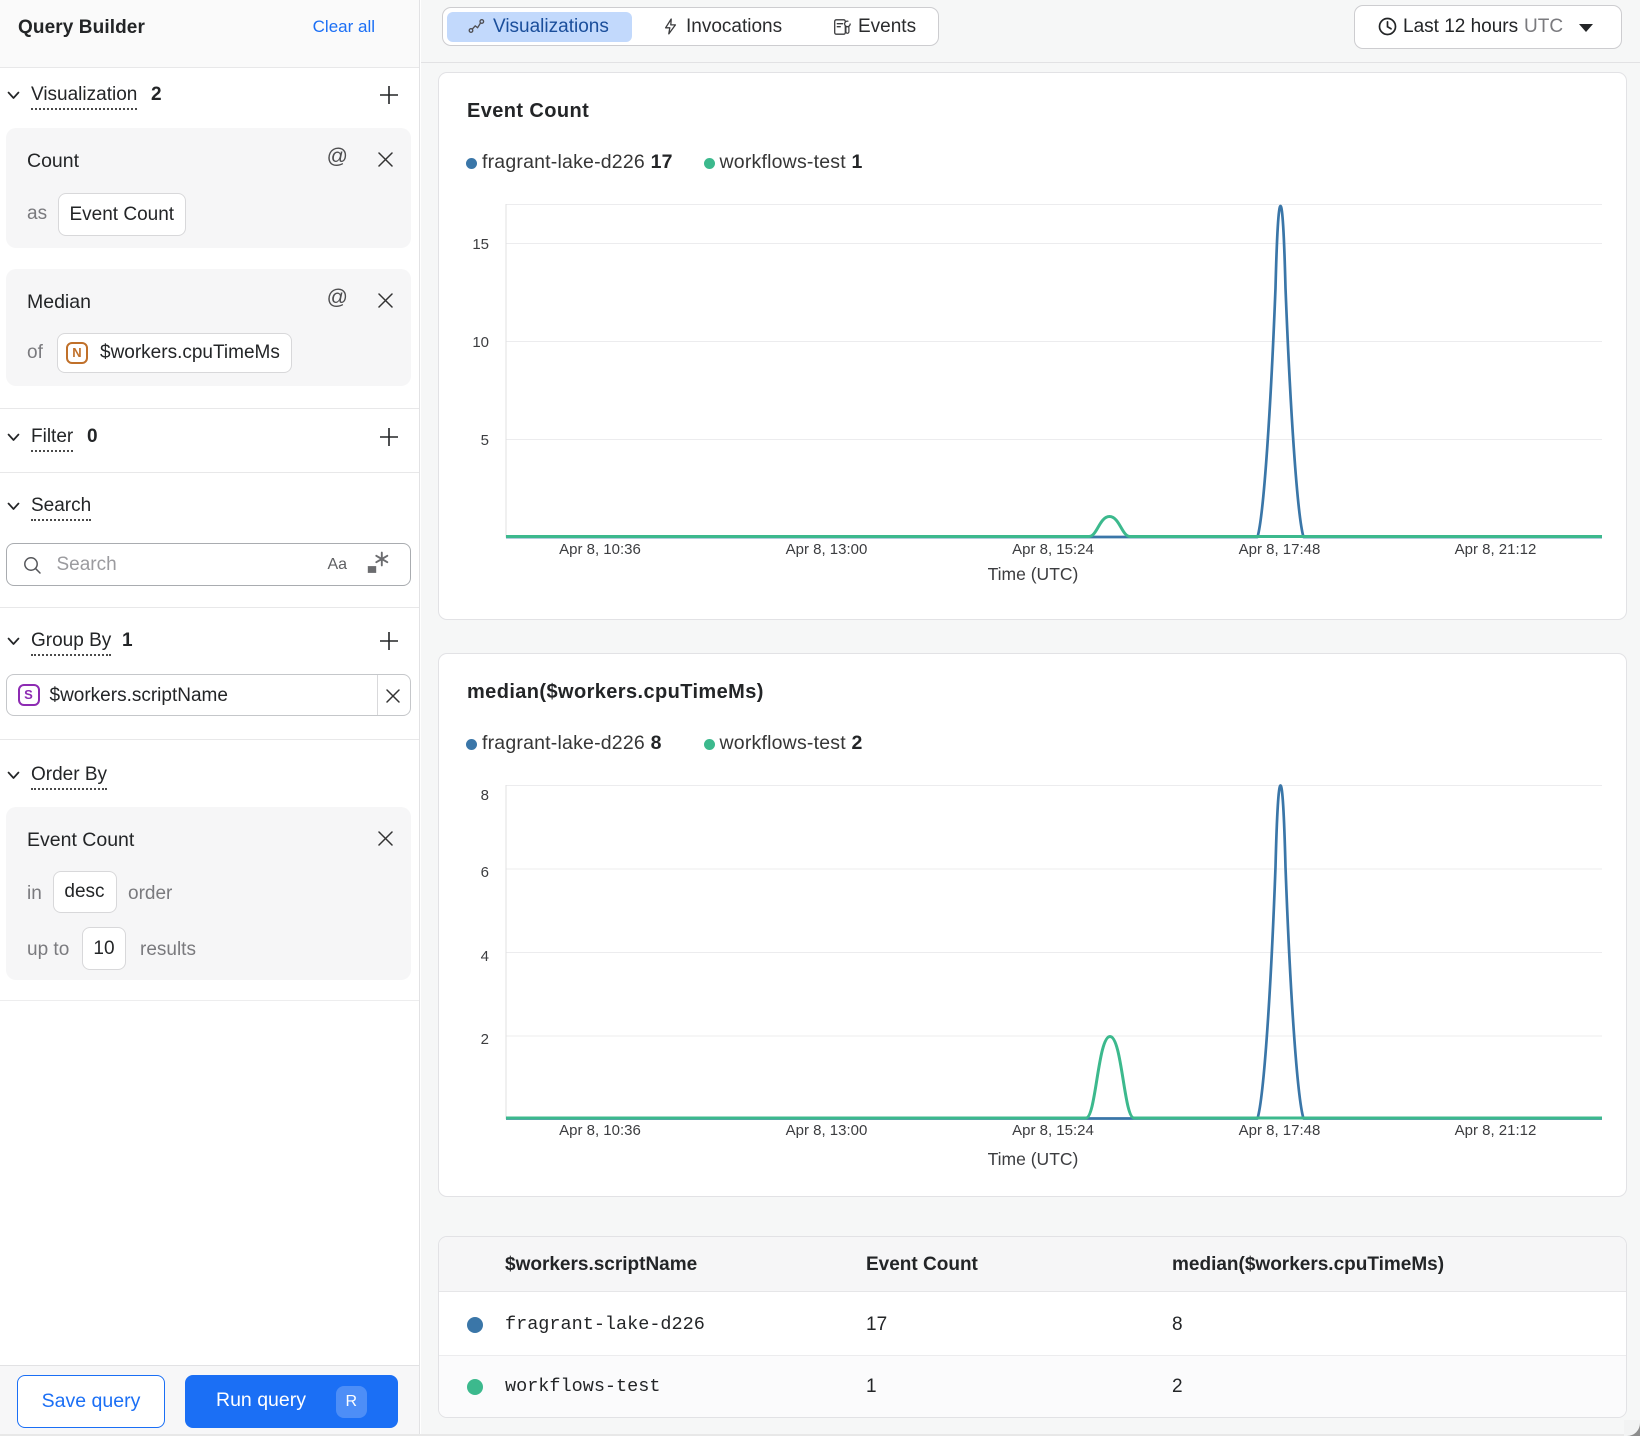 The image size is (1640, 1436). I want to click on svg-text: 2, so click(485, 1039).